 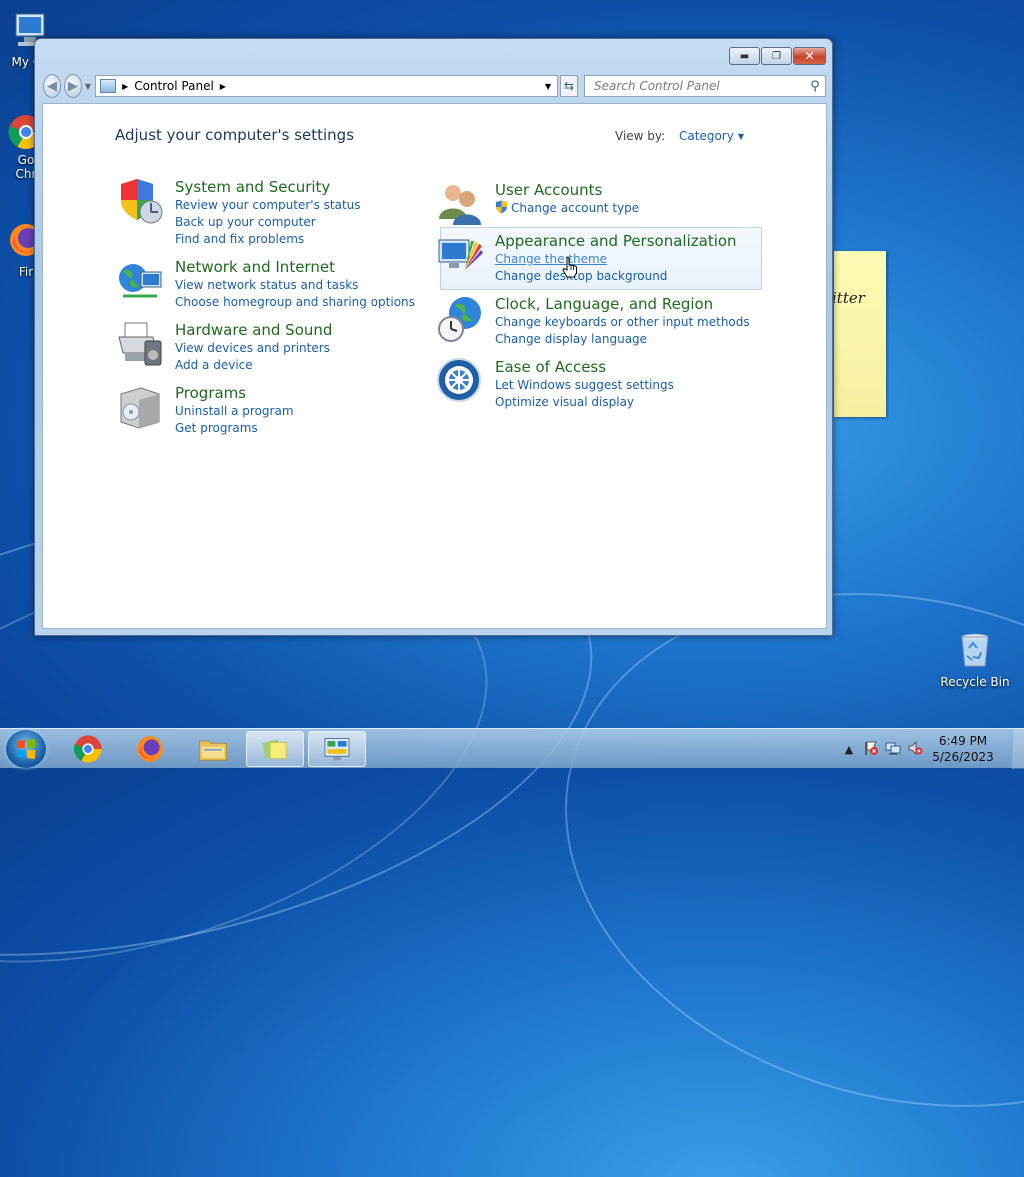 I want to click on uac-shield-icon, so click(x=501, y=207).